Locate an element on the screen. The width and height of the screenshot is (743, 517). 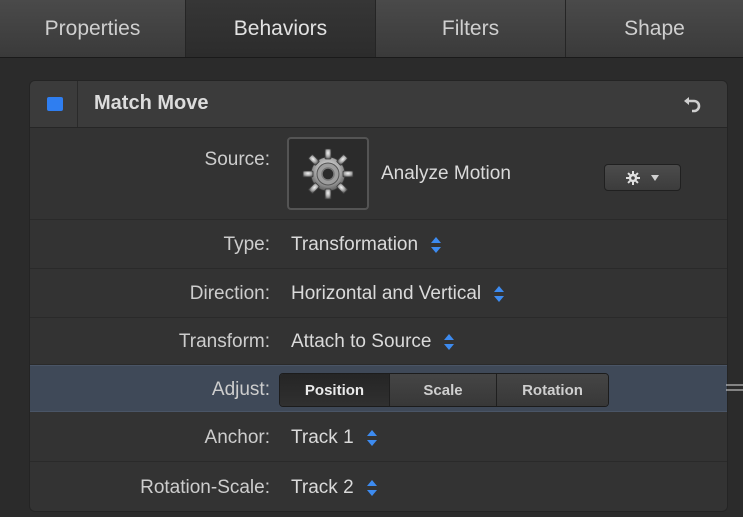
adjust-scale-button: Scale is located at coordinates (443, 390).